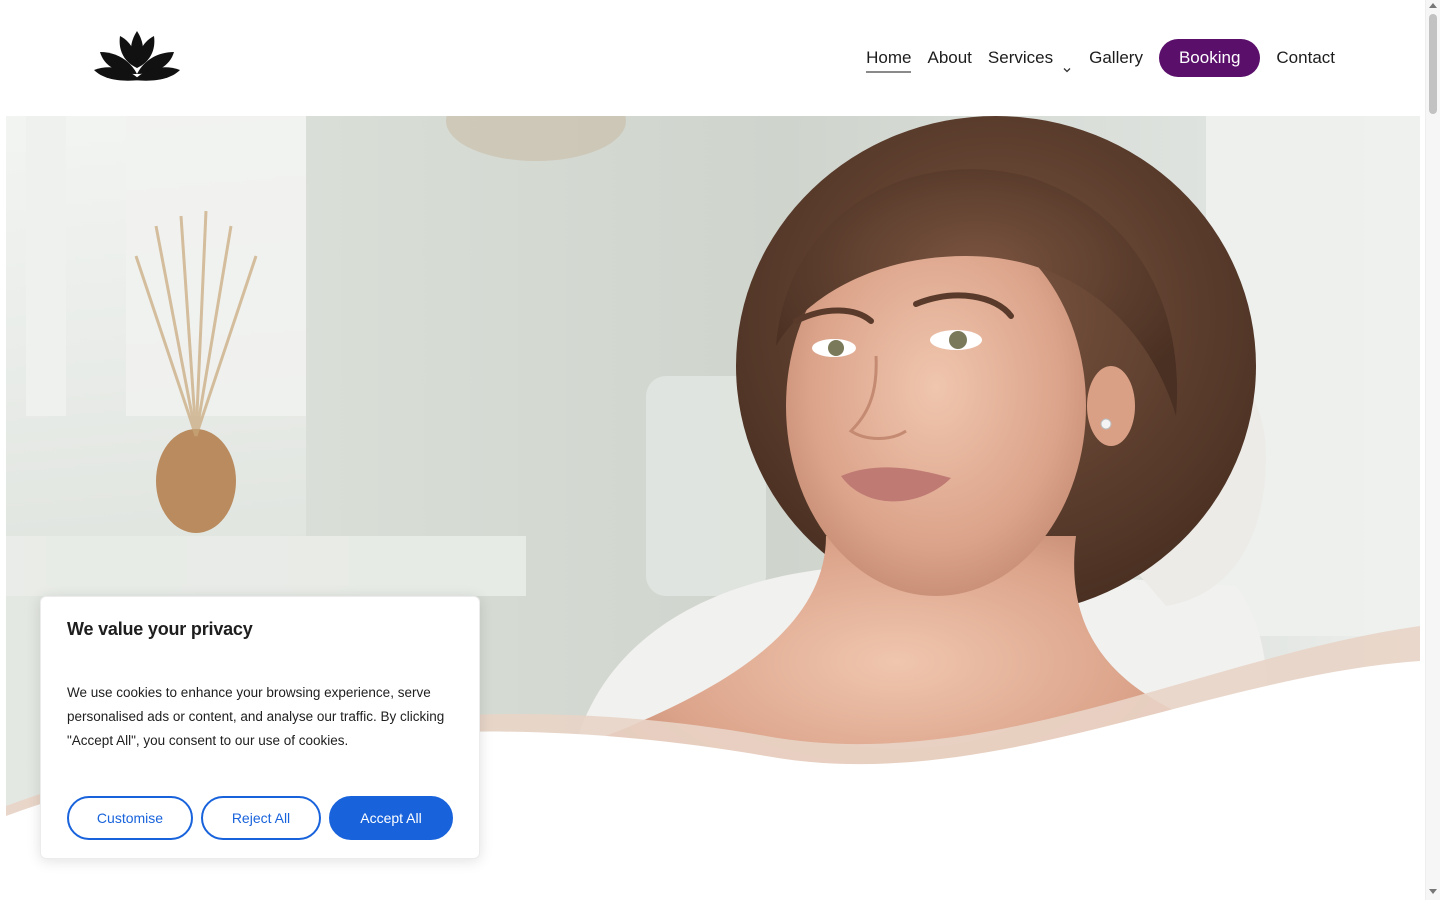  I want to click on cookie-title: We value your privacy, so click(160, 629).